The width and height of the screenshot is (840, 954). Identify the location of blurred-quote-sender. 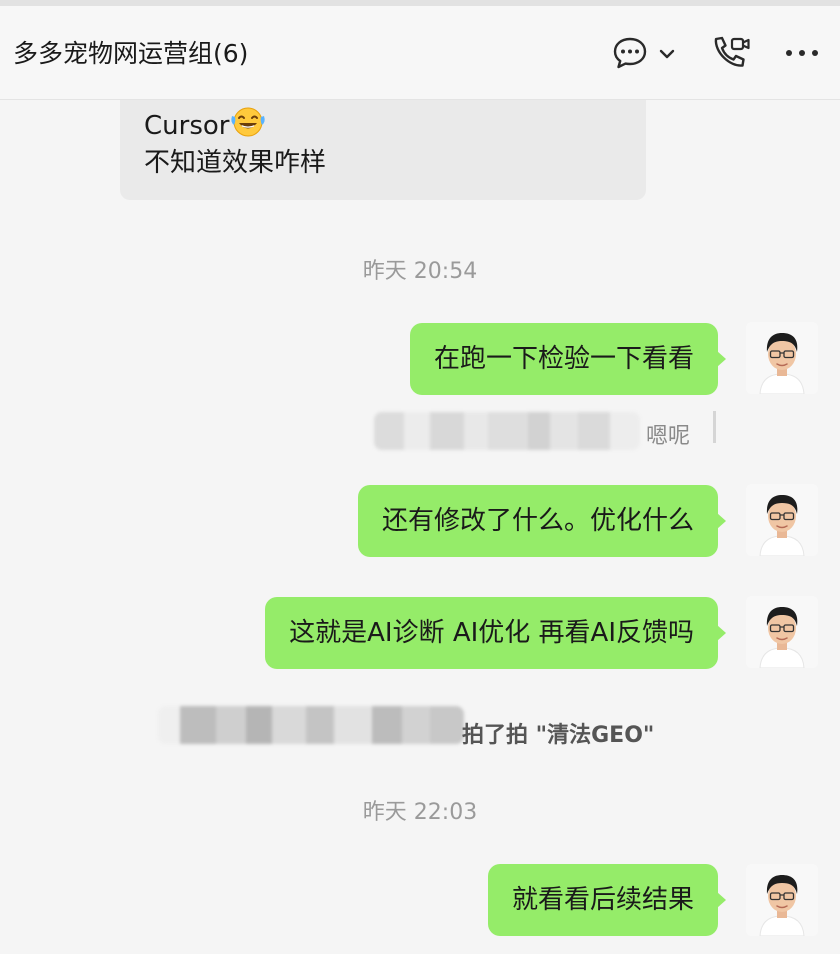
(507, 431).